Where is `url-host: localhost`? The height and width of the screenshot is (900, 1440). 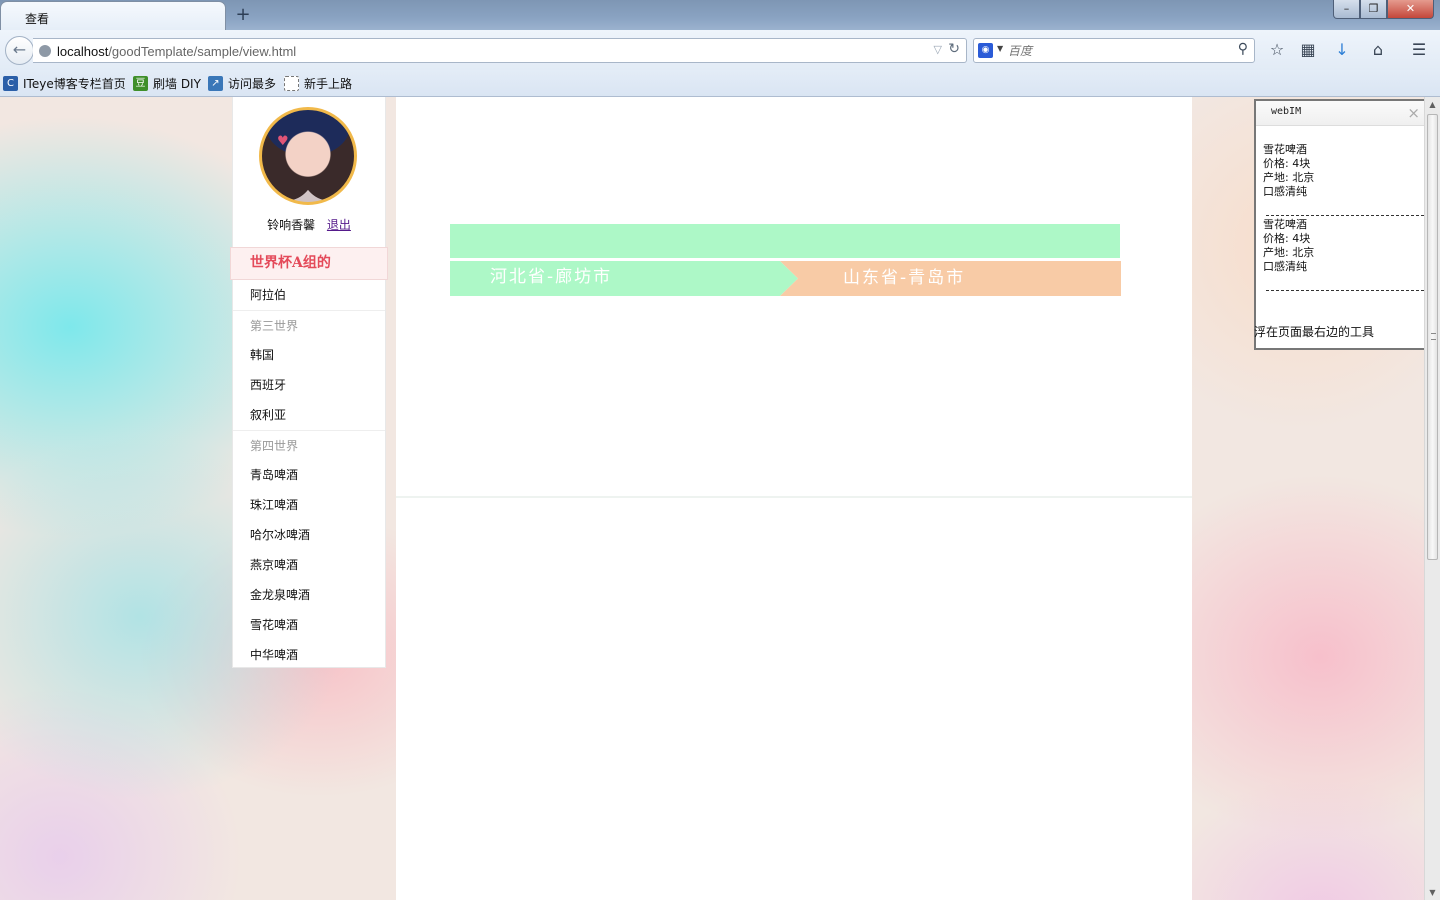
url-host: localhost is located at coordinates (83, 51).